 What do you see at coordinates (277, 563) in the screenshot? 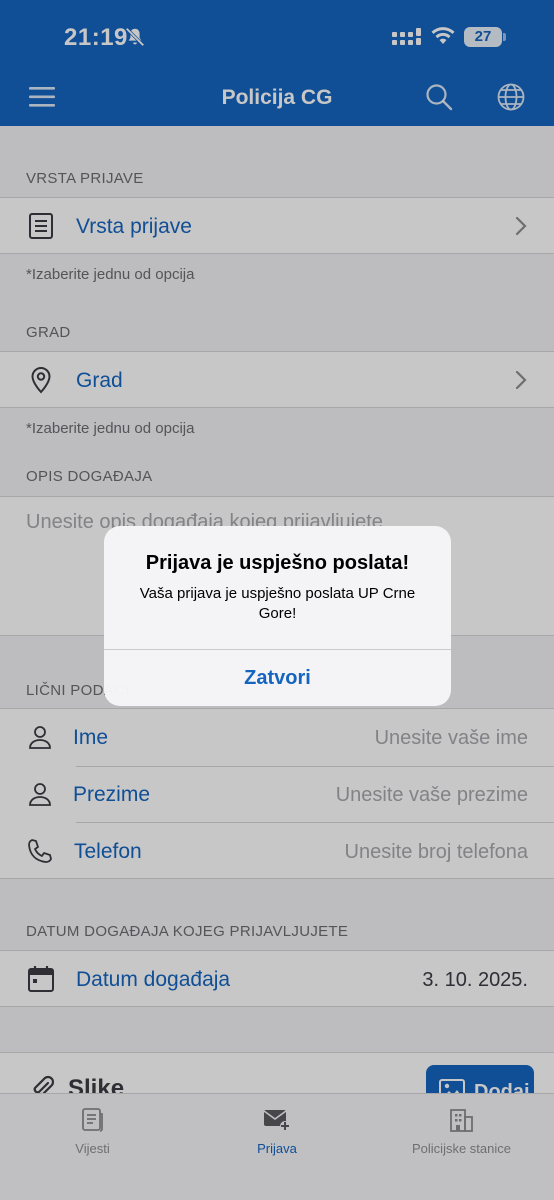
I see `alert-title: Prijava je uspješno poslata!` at bounding box center [277, 563].